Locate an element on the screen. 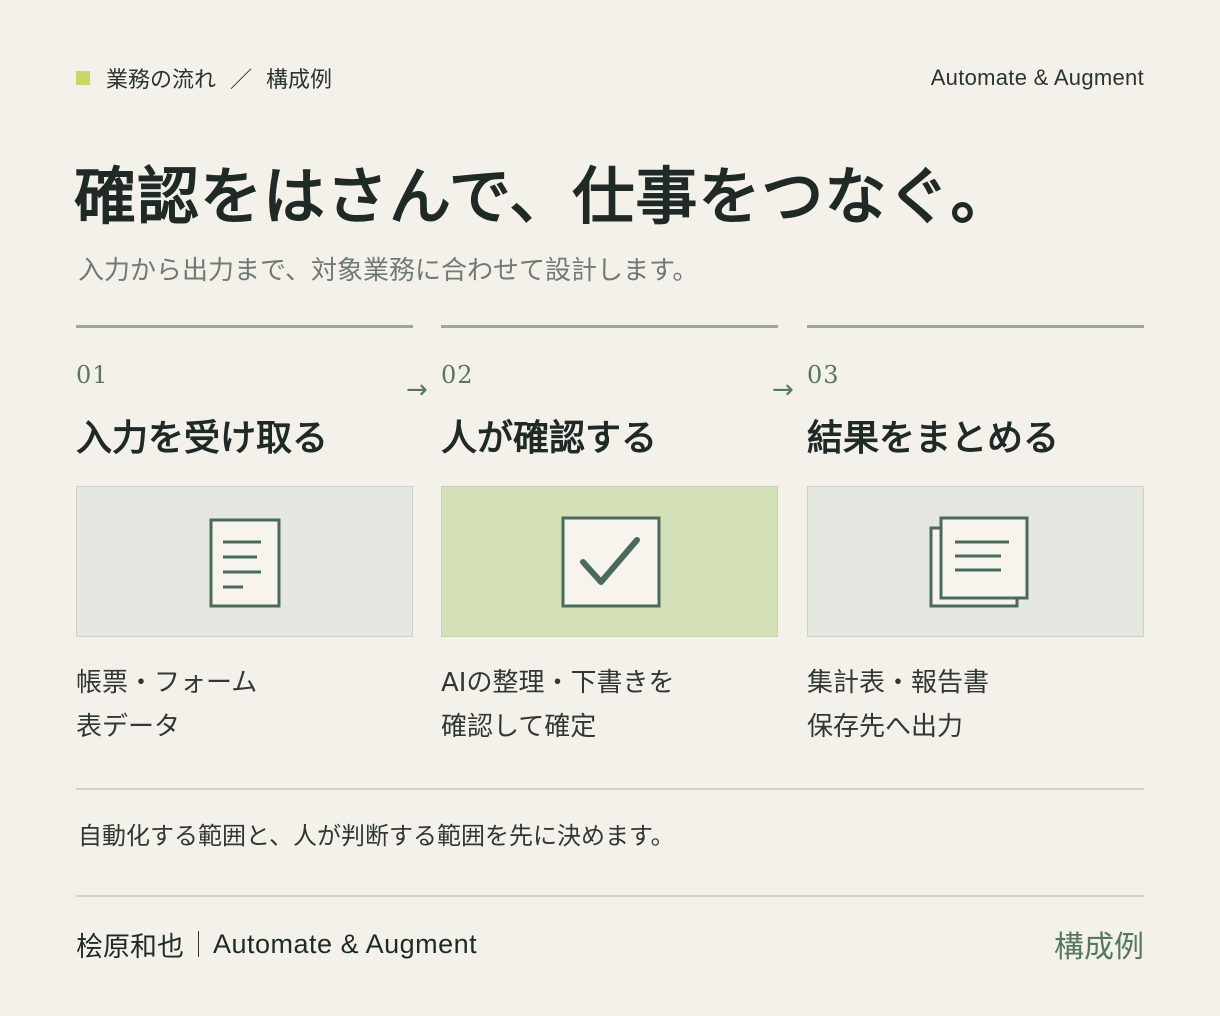  step-title: 結果をまとめる is located at coordinates (933, 438).